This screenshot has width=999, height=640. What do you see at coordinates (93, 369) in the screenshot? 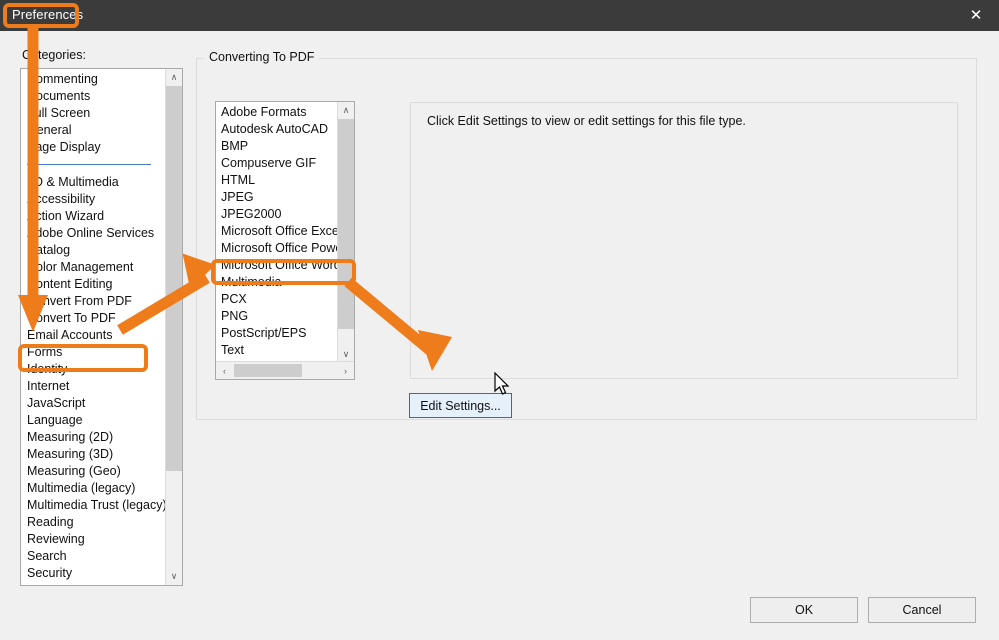
I see `category-item: Identity` at bounding box center [93, 369].